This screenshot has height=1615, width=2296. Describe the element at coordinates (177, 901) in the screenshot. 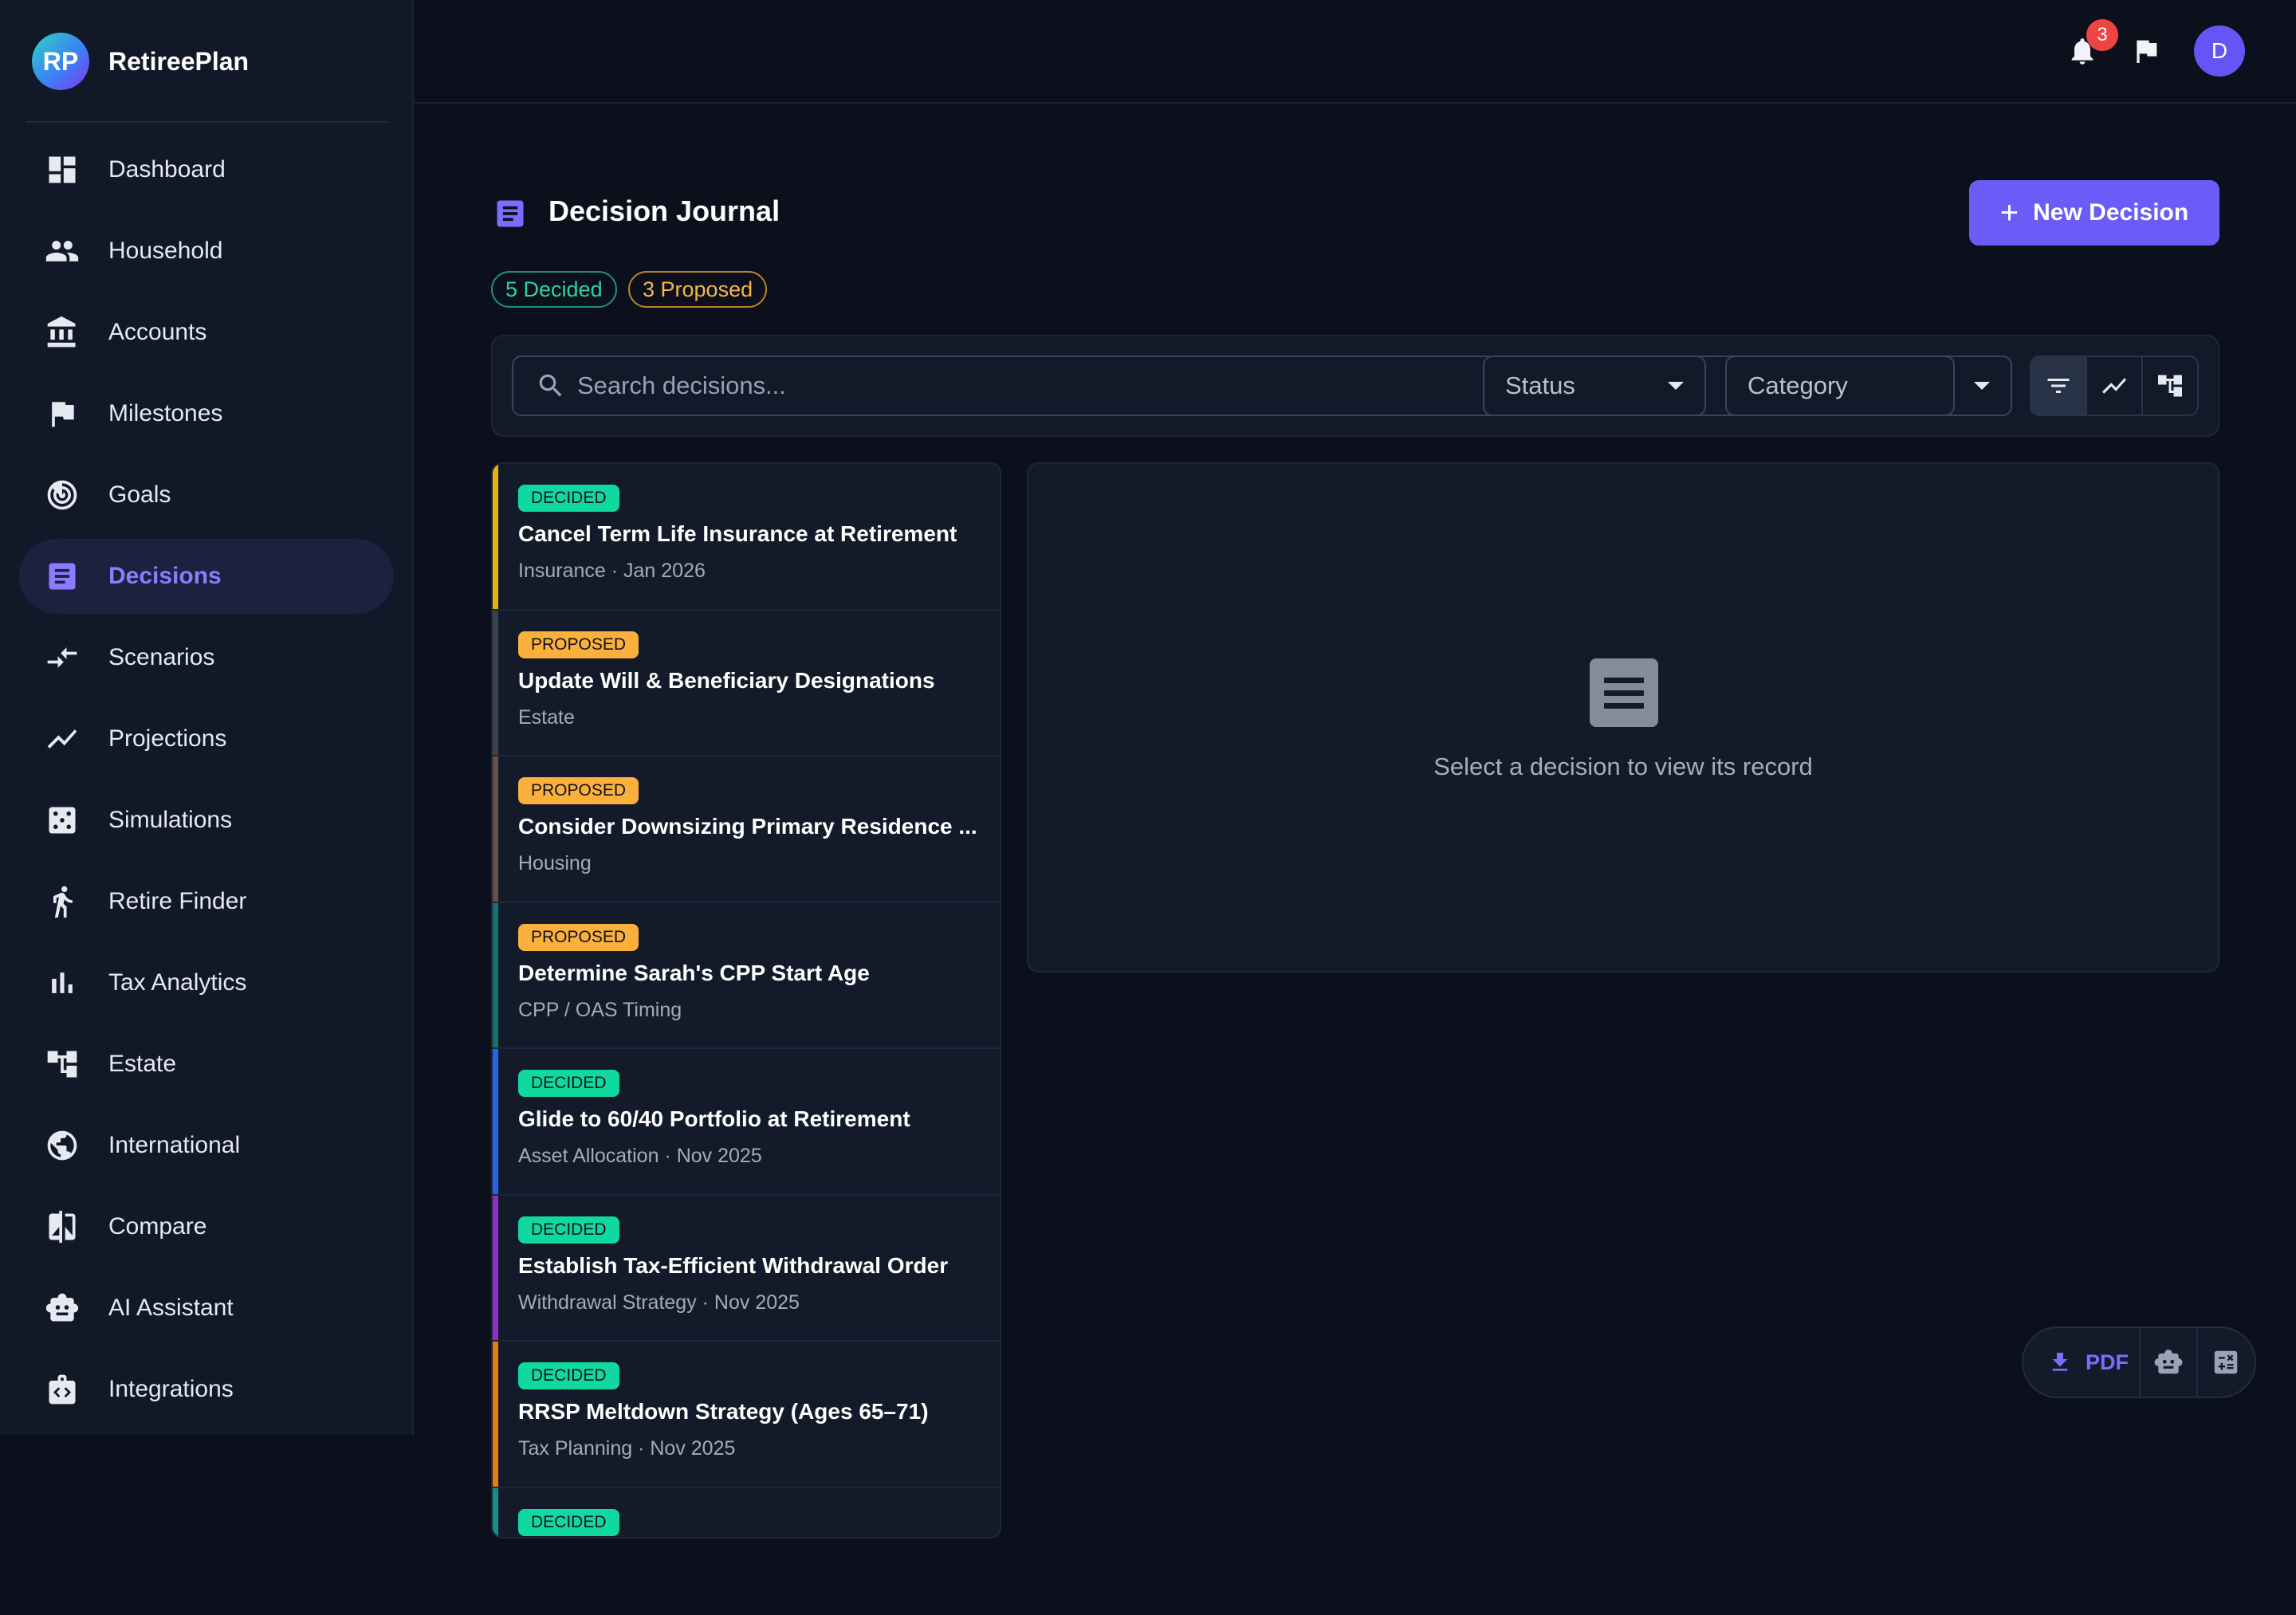

I see `sidebar-item-label: Retire Finder` at that location.